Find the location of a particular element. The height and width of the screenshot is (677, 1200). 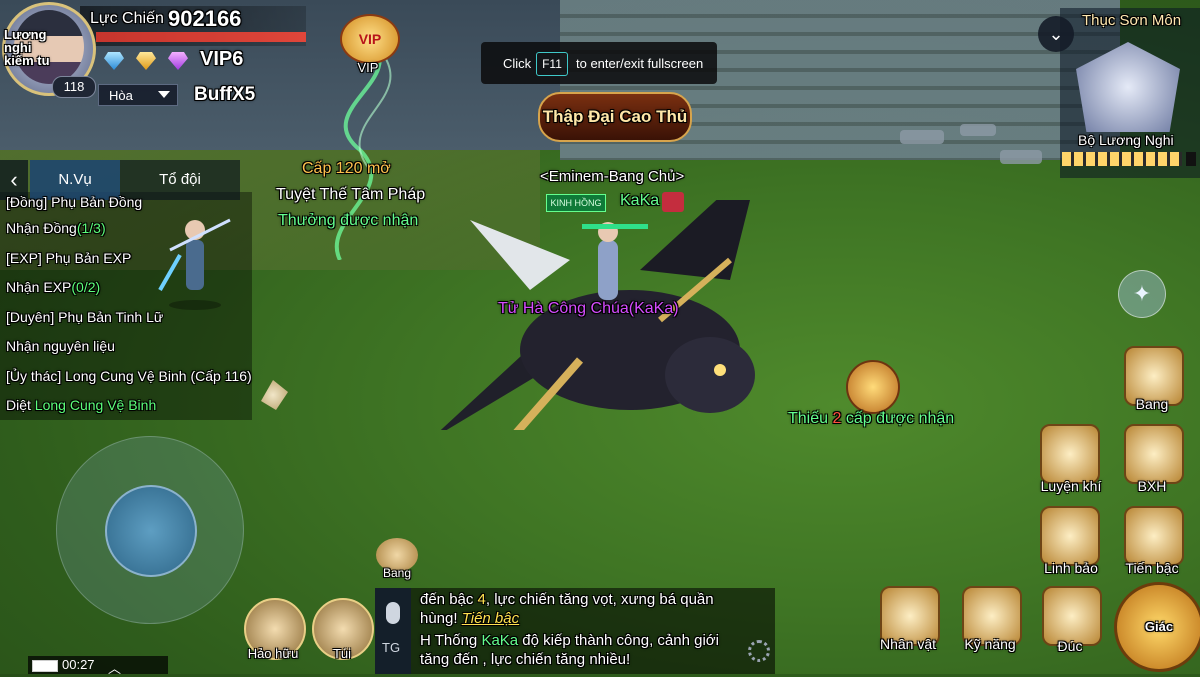

vip-caption: VIP is located at coordinates (368, 67).